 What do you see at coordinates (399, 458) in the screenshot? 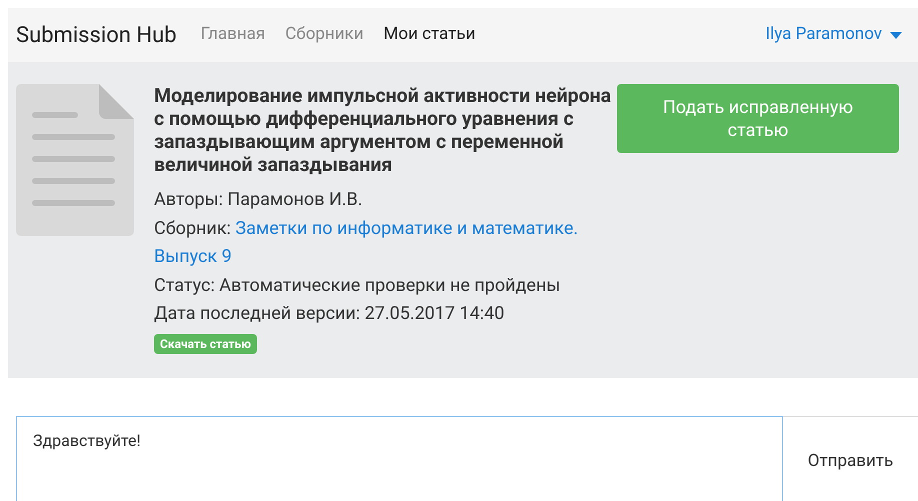
I see `message-field: Здравствуйте!` at bounding box center [399, 458].